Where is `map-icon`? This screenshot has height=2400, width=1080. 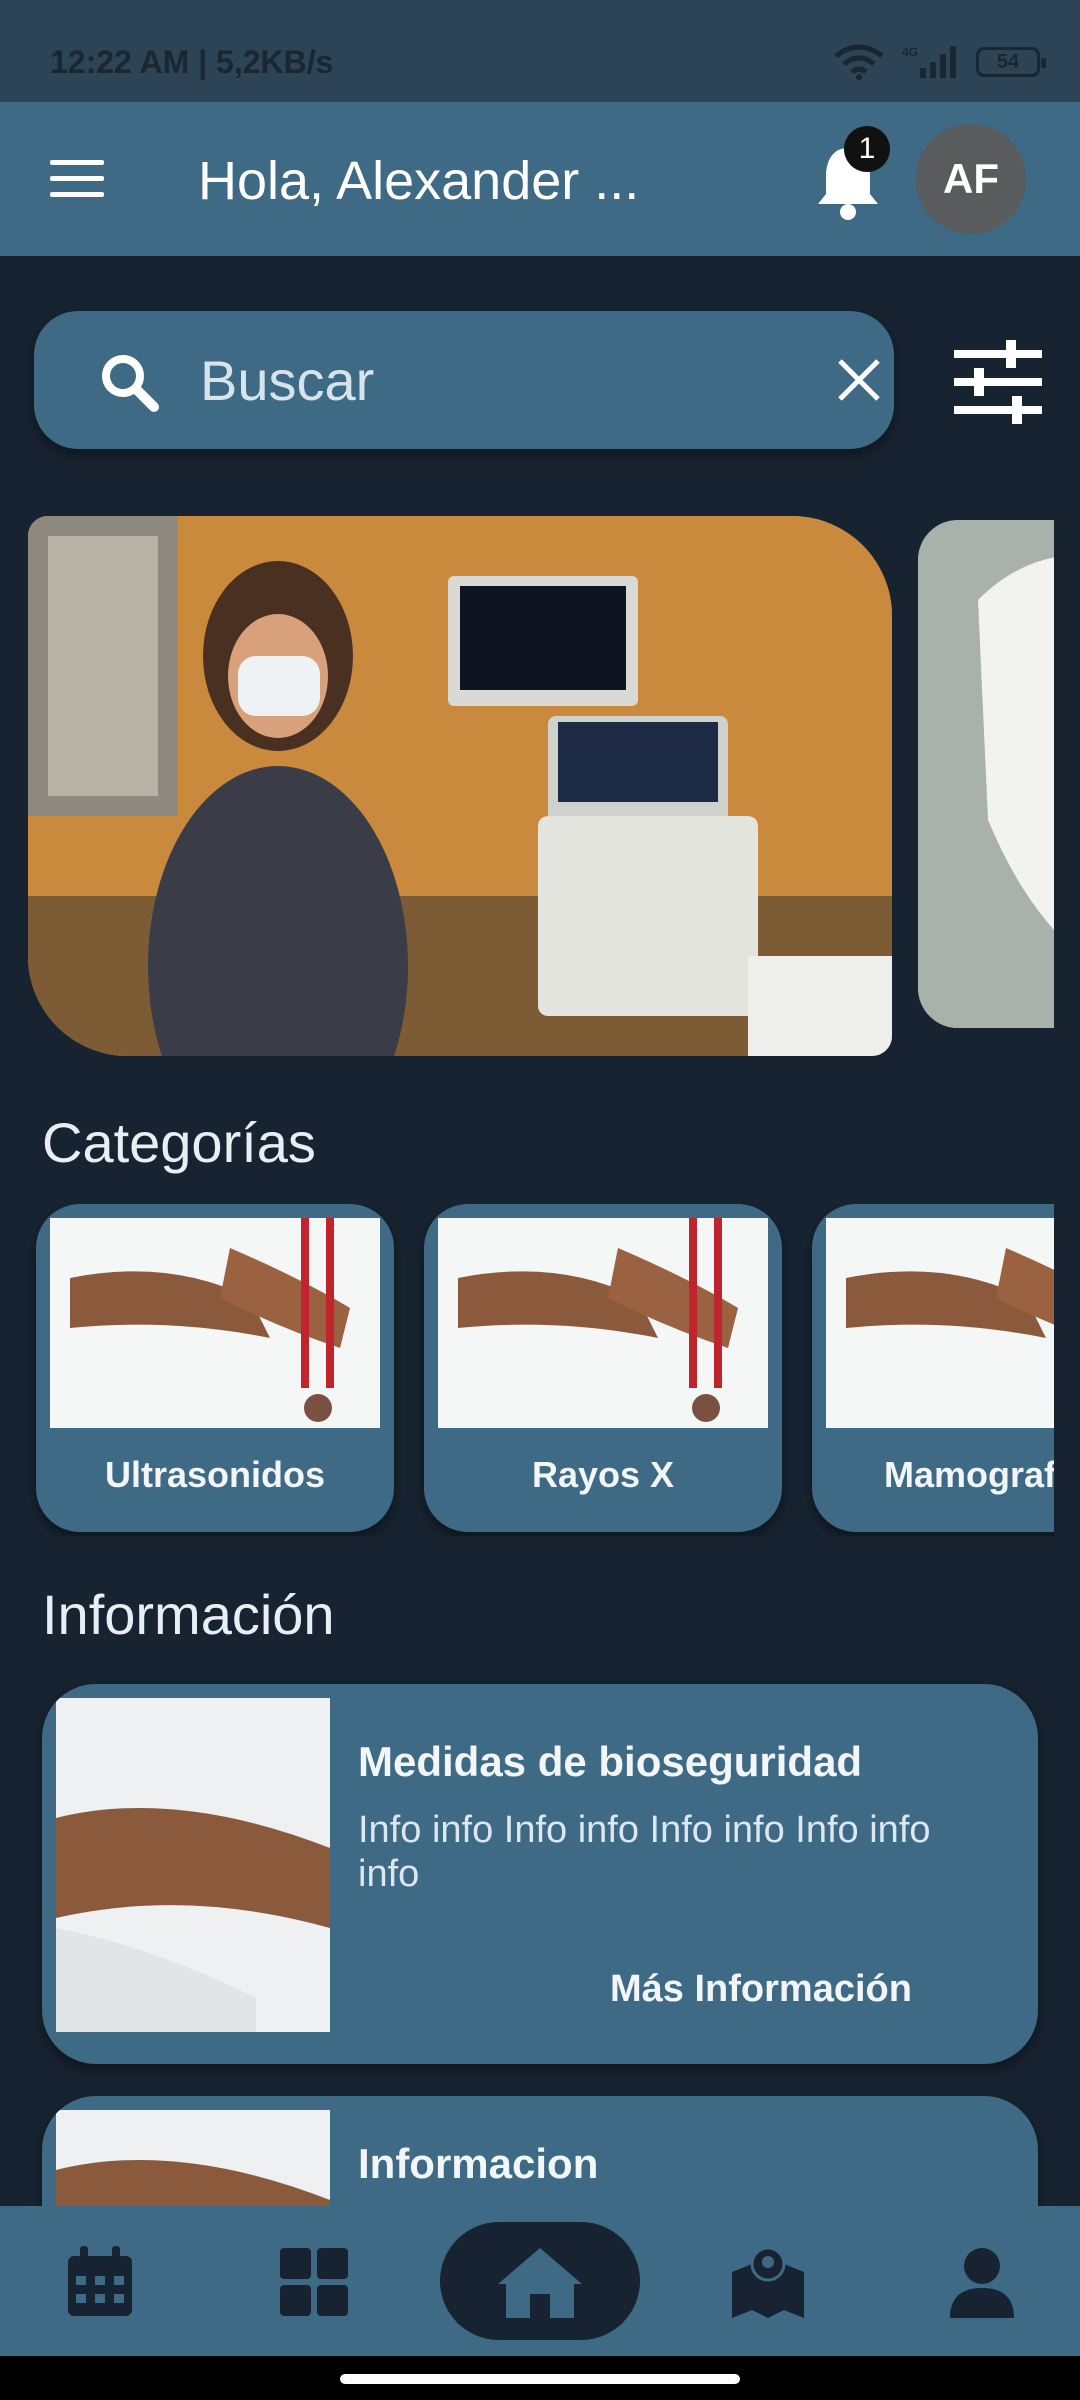
map-icon is located at coordinates (768, 2282).